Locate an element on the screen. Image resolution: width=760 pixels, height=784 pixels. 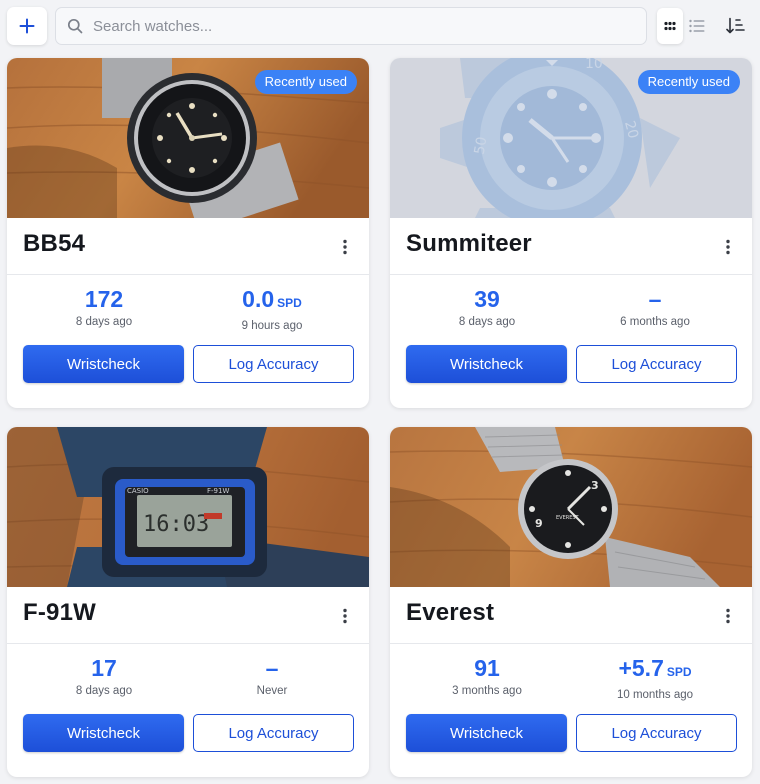
search-bar is located at coordinates (351, 26).